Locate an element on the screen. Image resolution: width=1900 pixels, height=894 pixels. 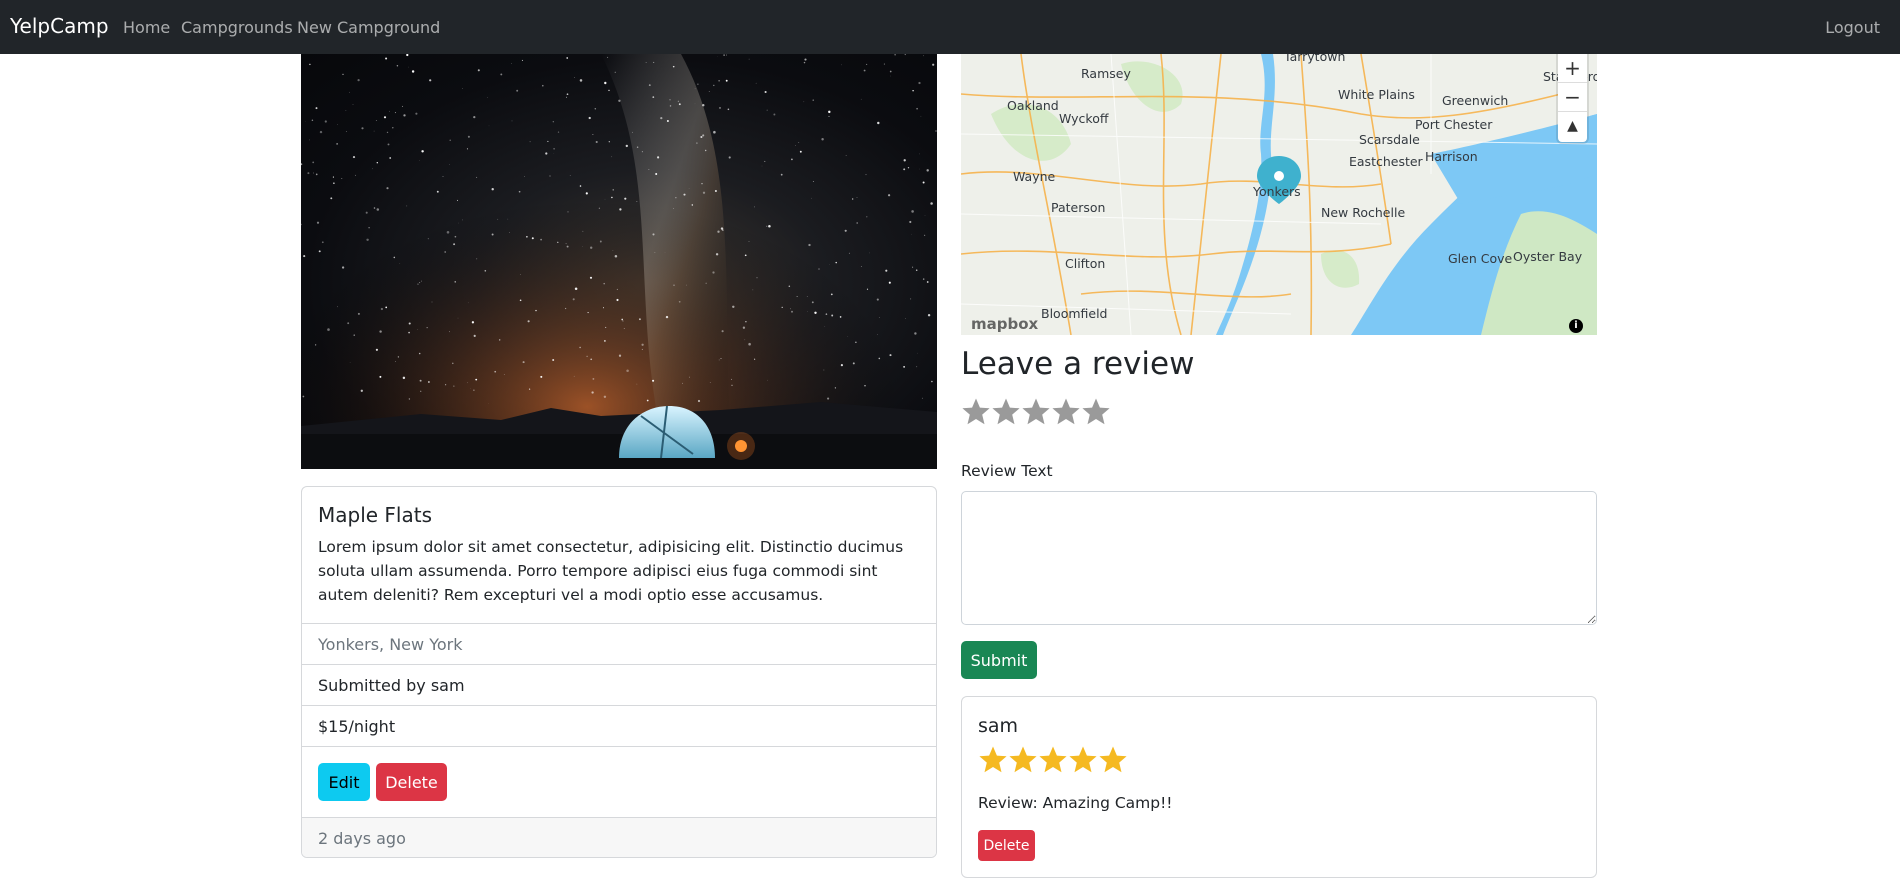
review-star-3-icon is located at coordinates (1053, 760).